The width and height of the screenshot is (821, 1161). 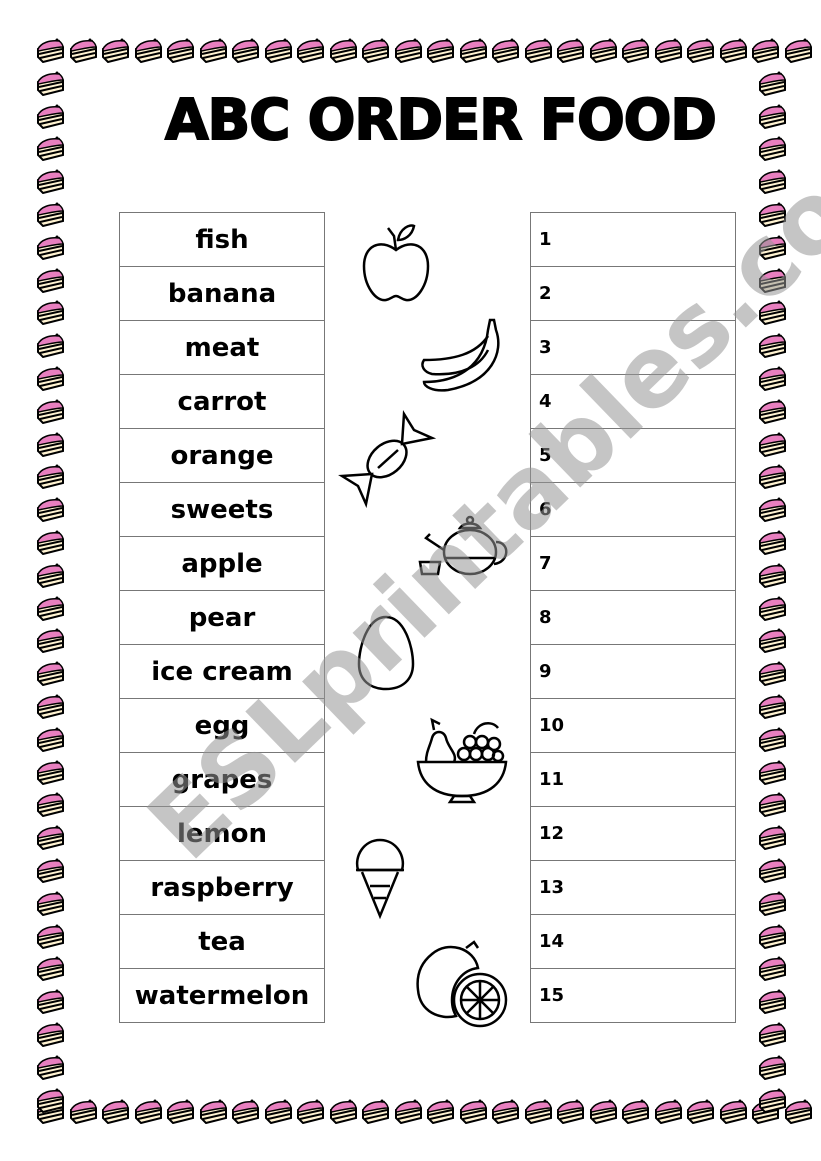 What do you see at coordinates (222, 617) in the screenshot?
I see `word-cell: pear` at bounding box center [222, 617].